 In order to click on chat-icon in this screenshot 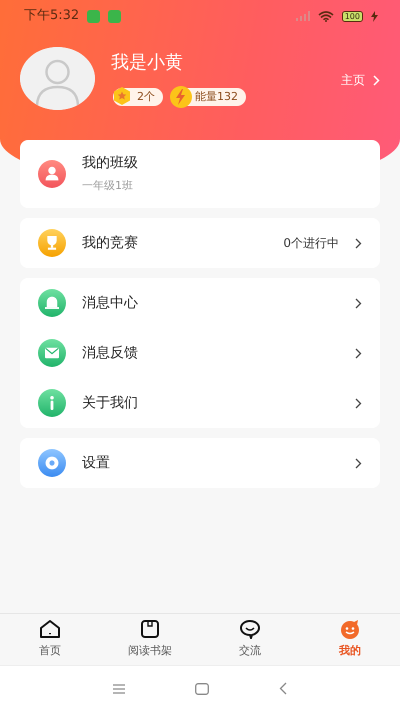, I will do `click(250, 629)`.